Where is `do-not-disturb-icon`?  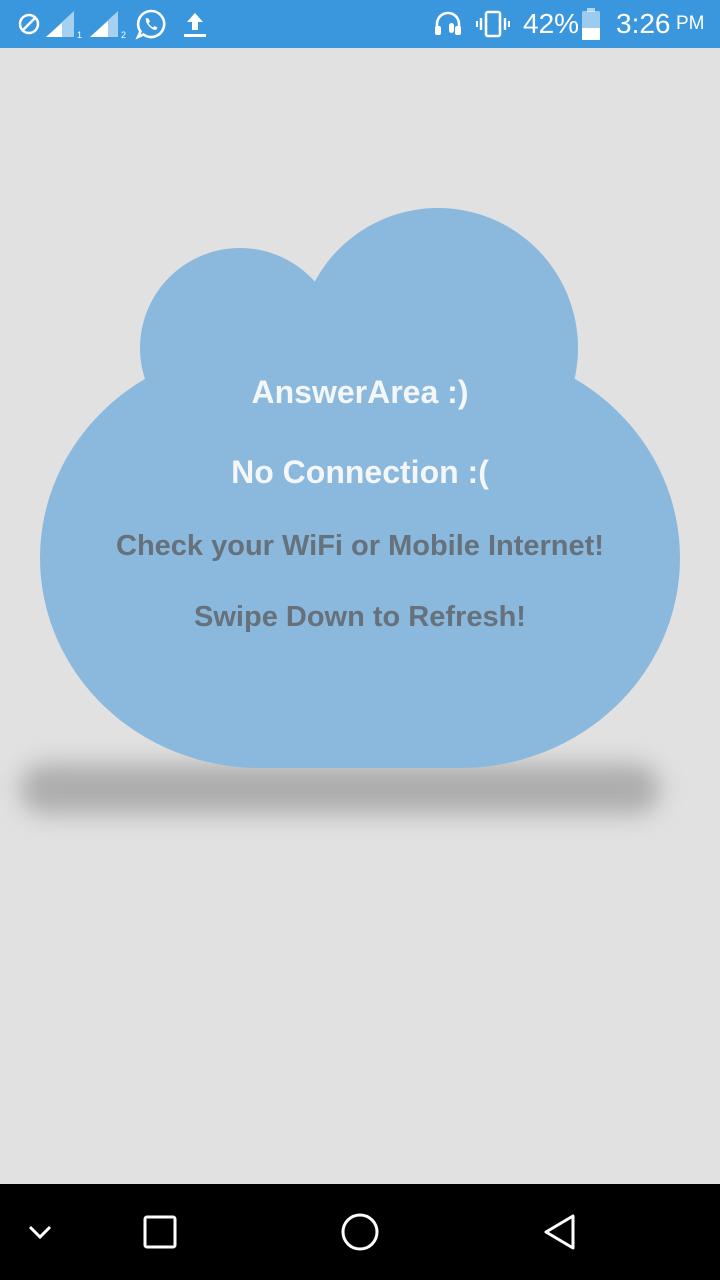 do-not-disturb-icon is located at coordinates (29, 24).